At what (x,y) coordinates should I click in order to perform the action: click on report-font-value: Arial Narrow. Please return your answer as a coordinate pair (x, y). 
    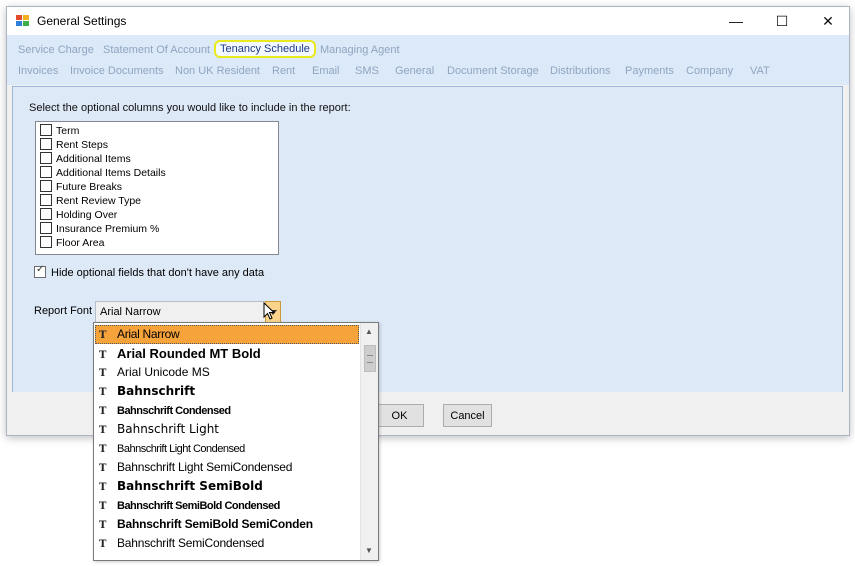
    Looking at the image, I should click on (130, 312).